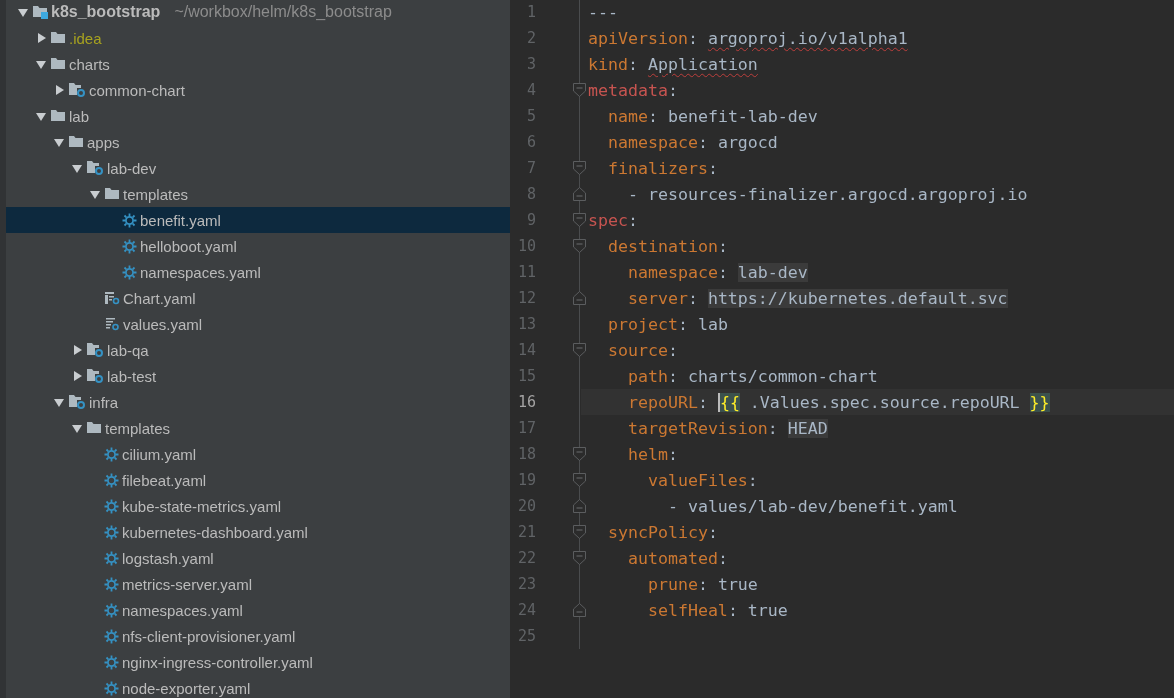  What do you see at coordinates (258, 324) in the screenshot?
I see `tree-item: values.yaml` at bounding box center [258, 324].